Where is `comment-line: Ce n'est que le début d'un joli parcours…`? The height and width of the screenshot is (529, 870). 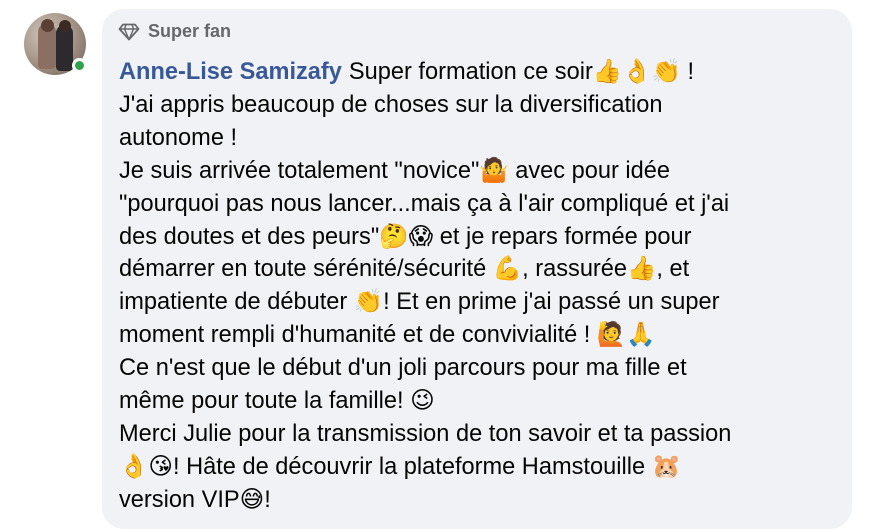 comment-line: Ce n'est que le début d'un joli parcours… is located at coordinates (403, 368).